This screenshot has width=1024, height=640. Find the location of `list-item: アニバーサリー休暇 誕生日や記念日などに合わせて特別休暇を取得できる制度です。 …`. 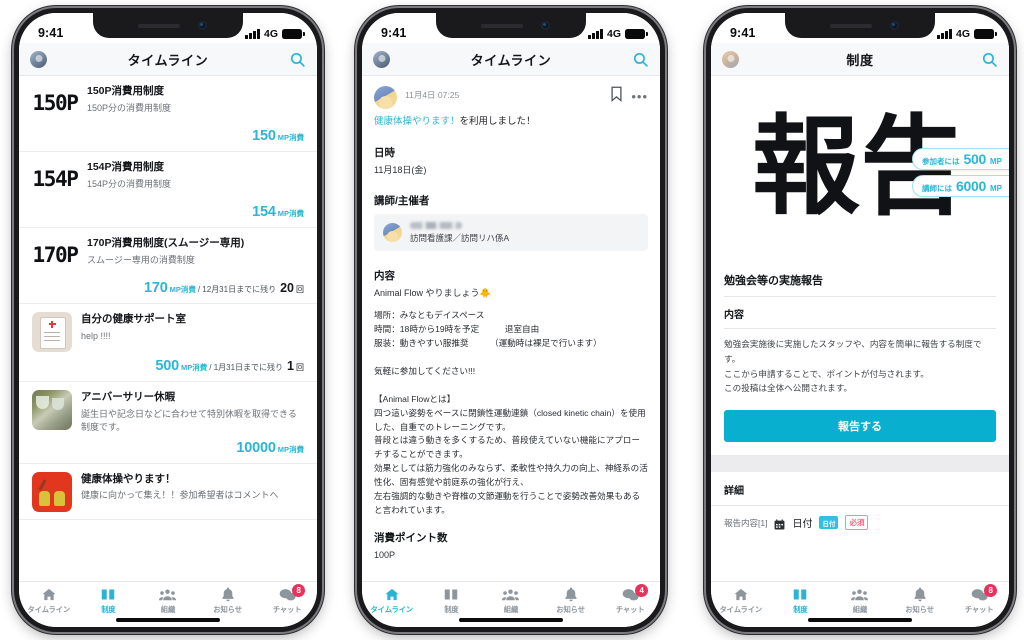

list-item: アニバーサリー休暇 誕生日や記念日などに合わせて特別休暇を取得できる制度です。 … is located at coordinates (168, 423).